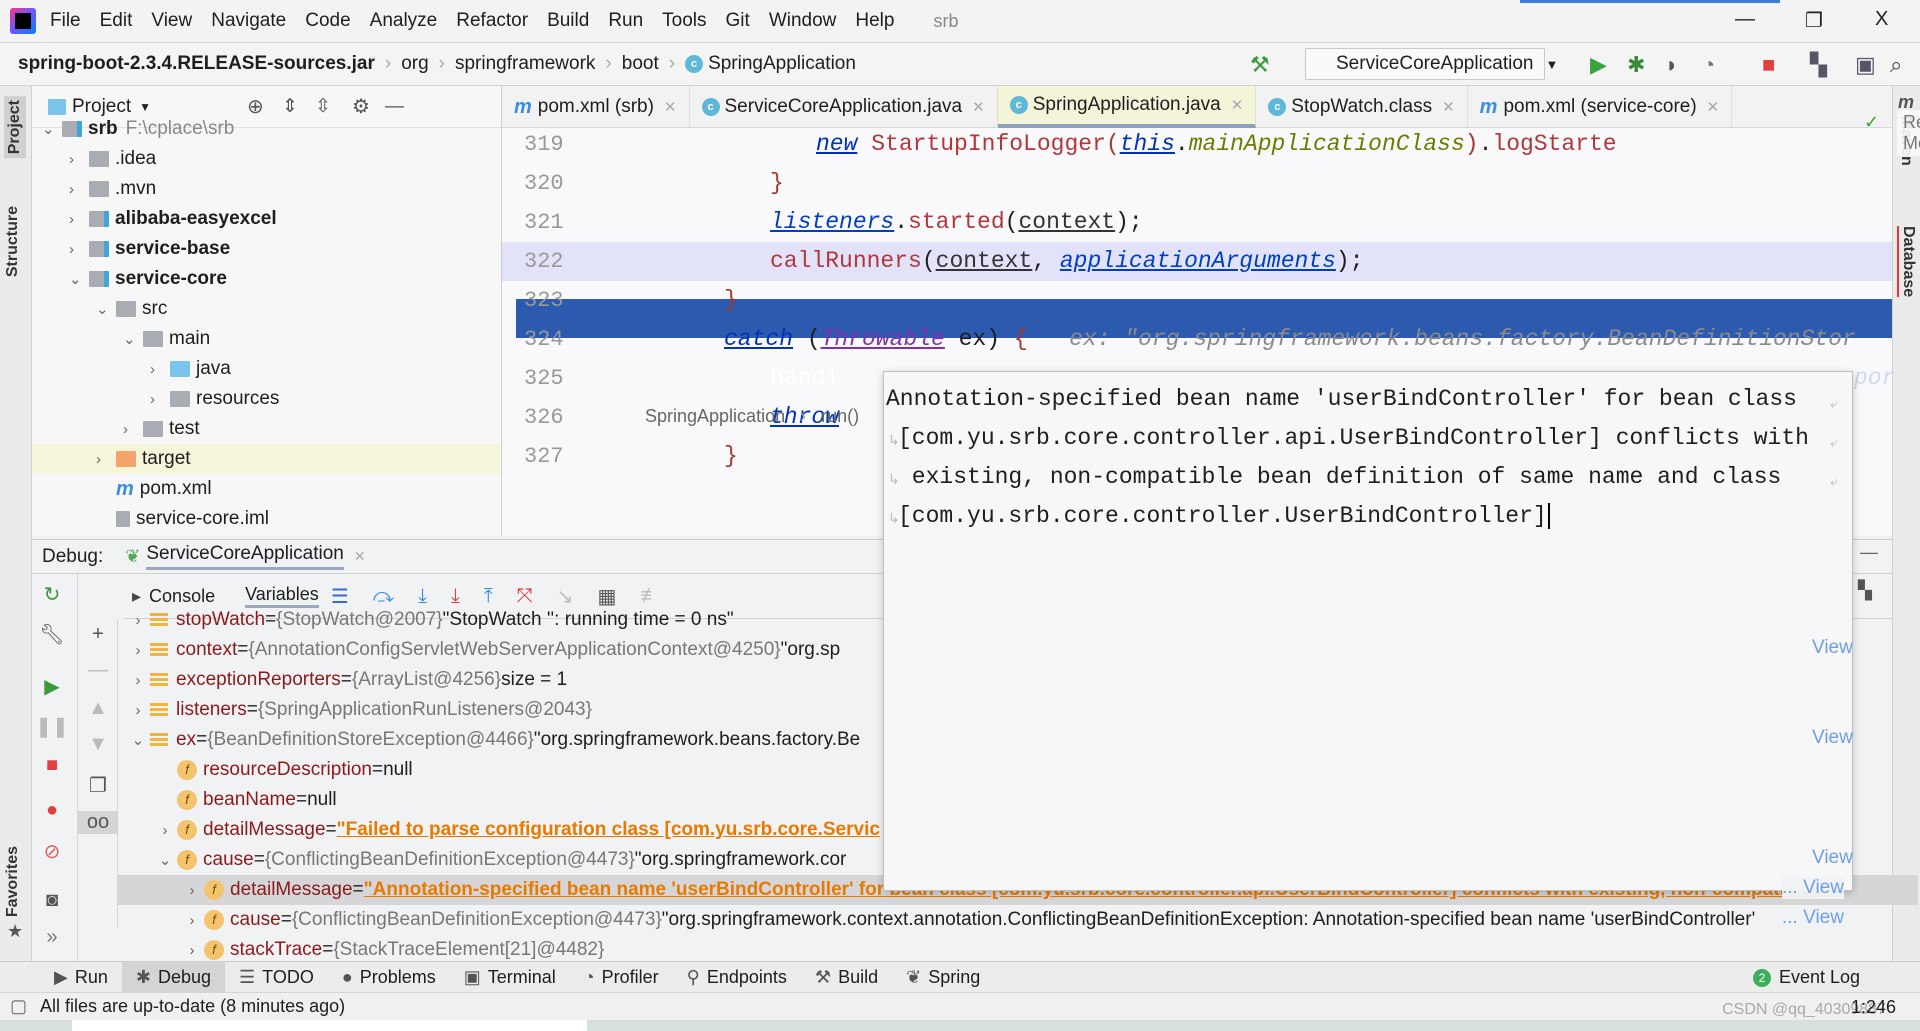  I want to click on tree-item: › alibaba-easyexcel, so click(266, 219).